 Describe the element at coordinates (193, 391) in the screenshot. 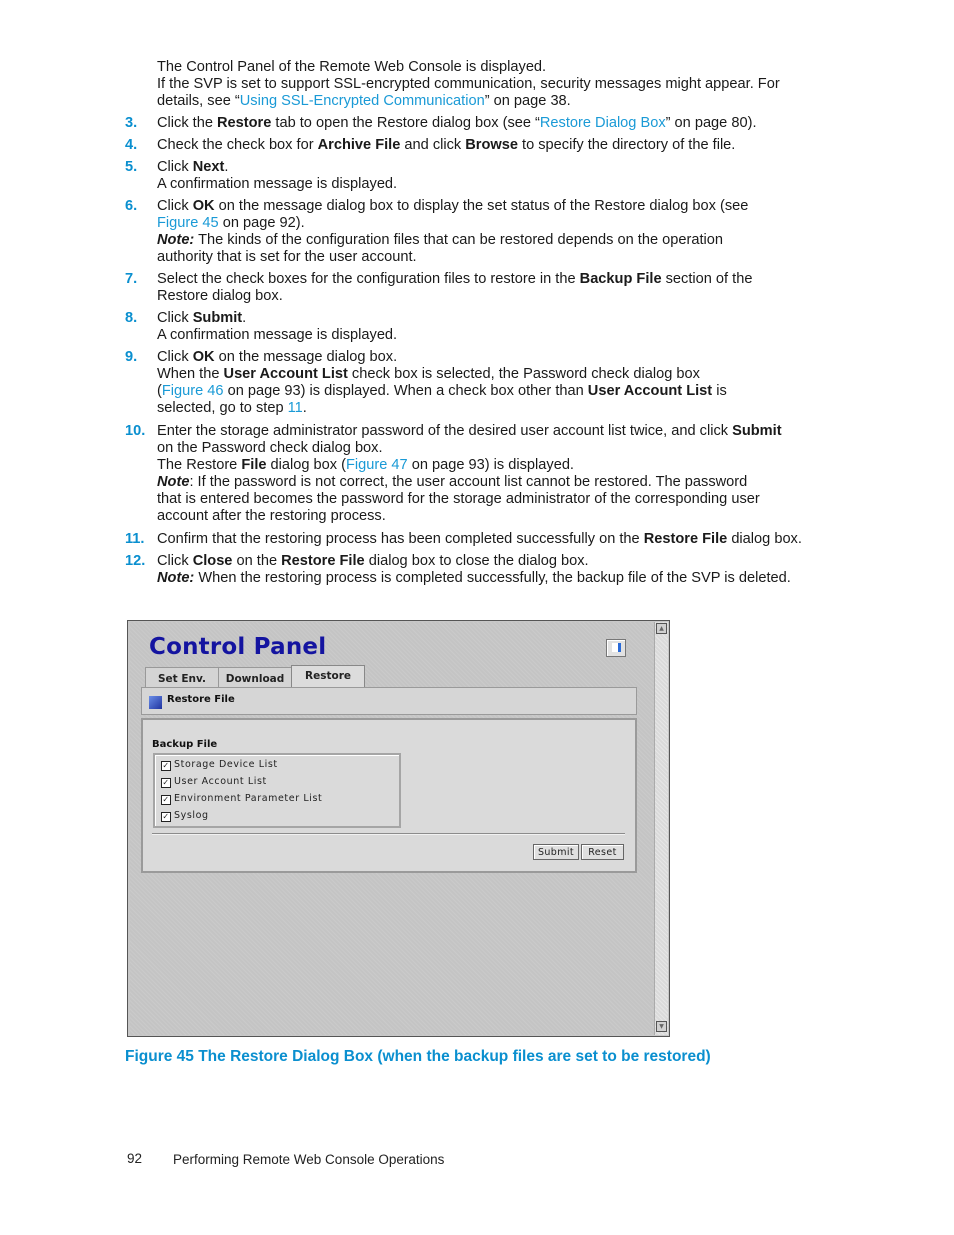

I see `link-figure-46: Figure 46` at that location.